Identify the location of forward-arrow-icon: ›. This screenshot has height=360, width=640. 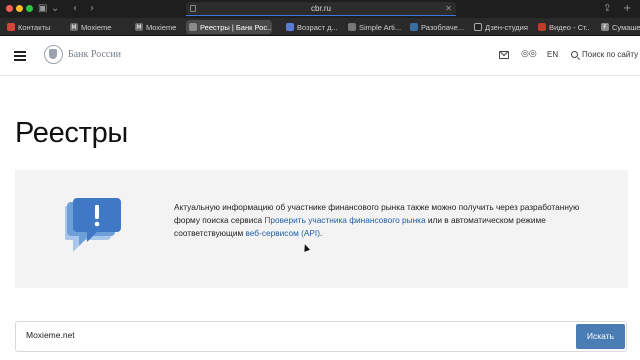
(92, 9).